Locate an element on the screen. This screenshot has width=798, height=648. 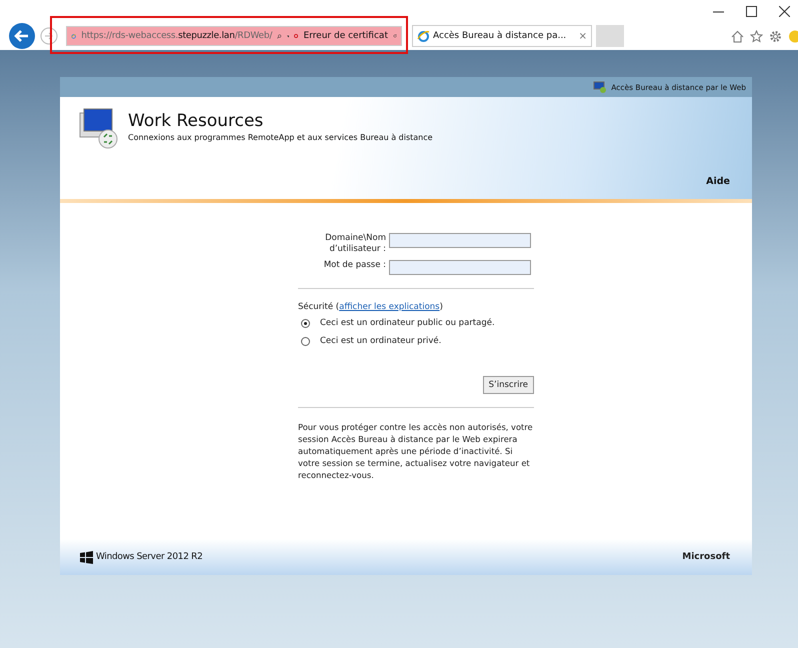
remote-desktop-icon is located at coordinates (600, 87).